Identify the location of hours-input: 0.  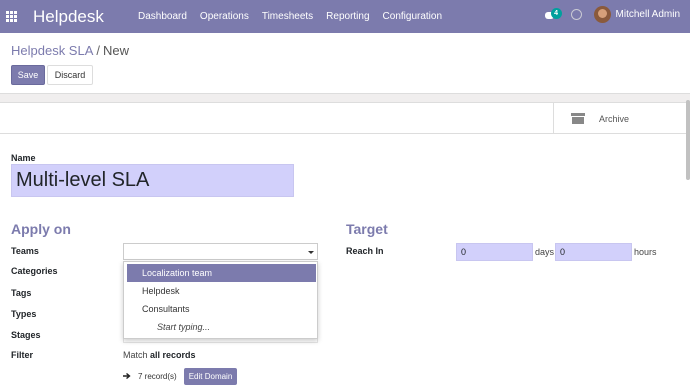
(593, 252).